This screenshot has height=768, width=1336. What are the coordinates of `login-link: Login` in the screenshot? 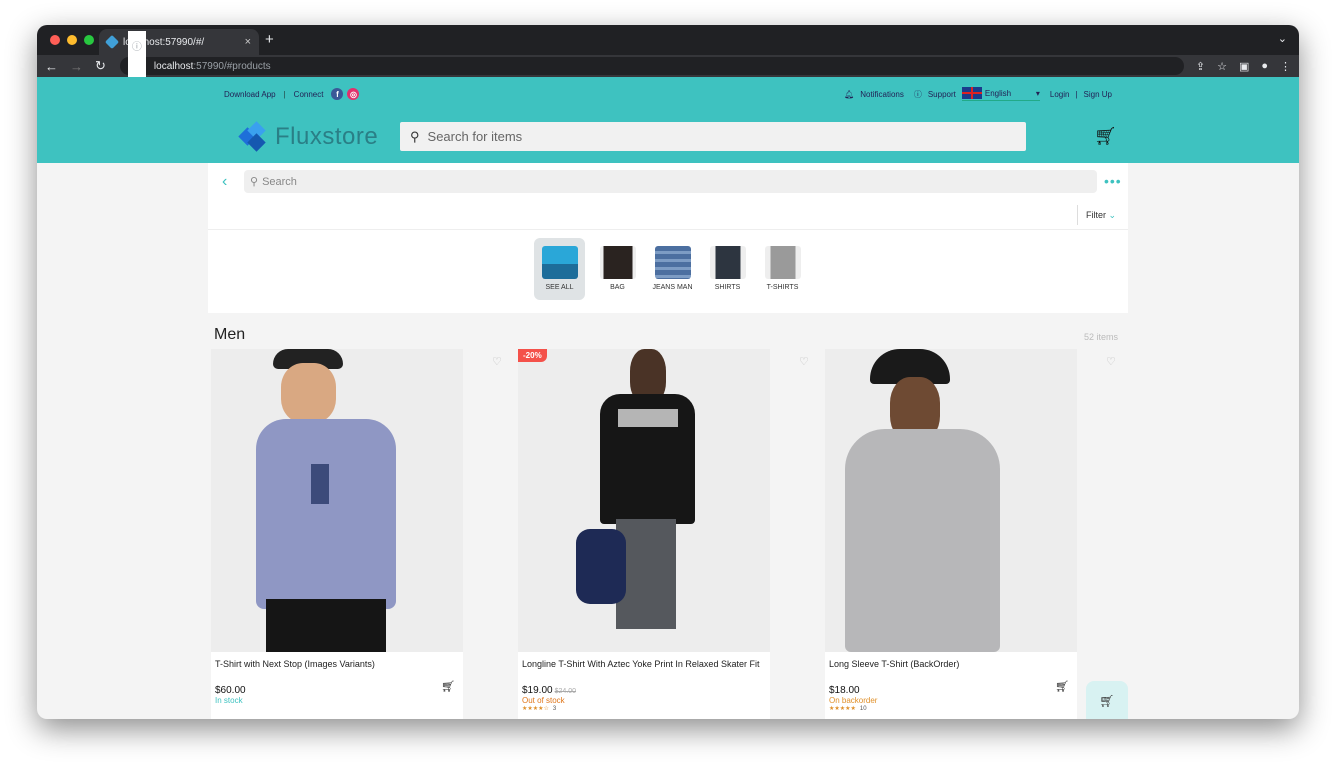 It's located at (1060, 94).